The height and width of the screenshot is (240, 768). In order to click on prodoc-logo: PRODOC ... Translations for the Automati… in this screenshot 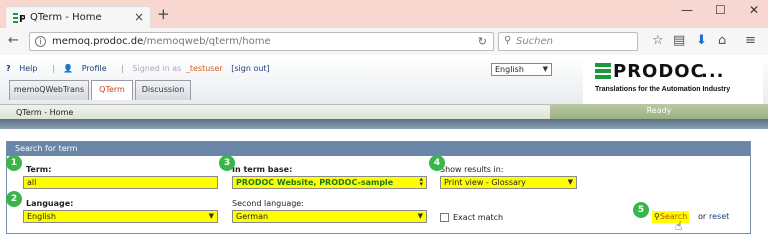, I will do `click(673, 81)`.